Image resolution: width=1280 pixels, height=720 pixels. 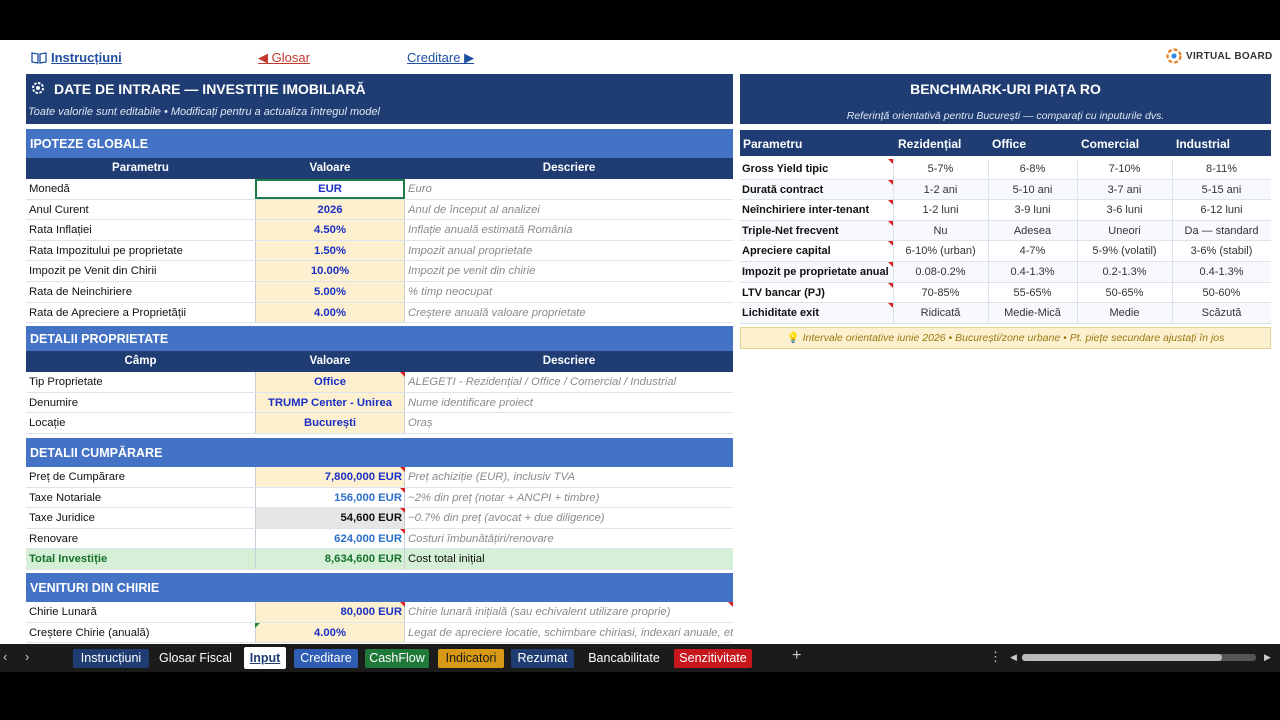 What do you see at coordinates (330, 518) in the screenshot?
I see `legal-fees-value: 54,600 EUR` at bounding box center [330, 518].